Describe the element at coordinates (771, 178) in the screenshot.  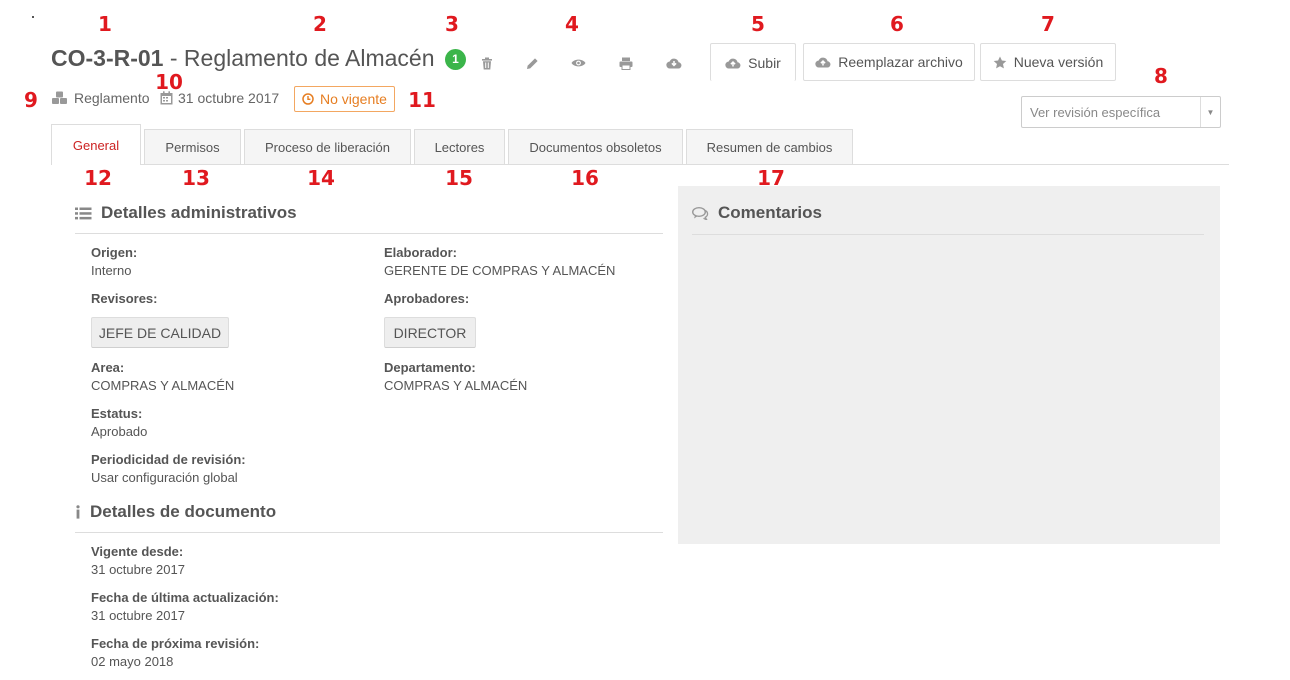
I see `marker-17: 17` at that location.